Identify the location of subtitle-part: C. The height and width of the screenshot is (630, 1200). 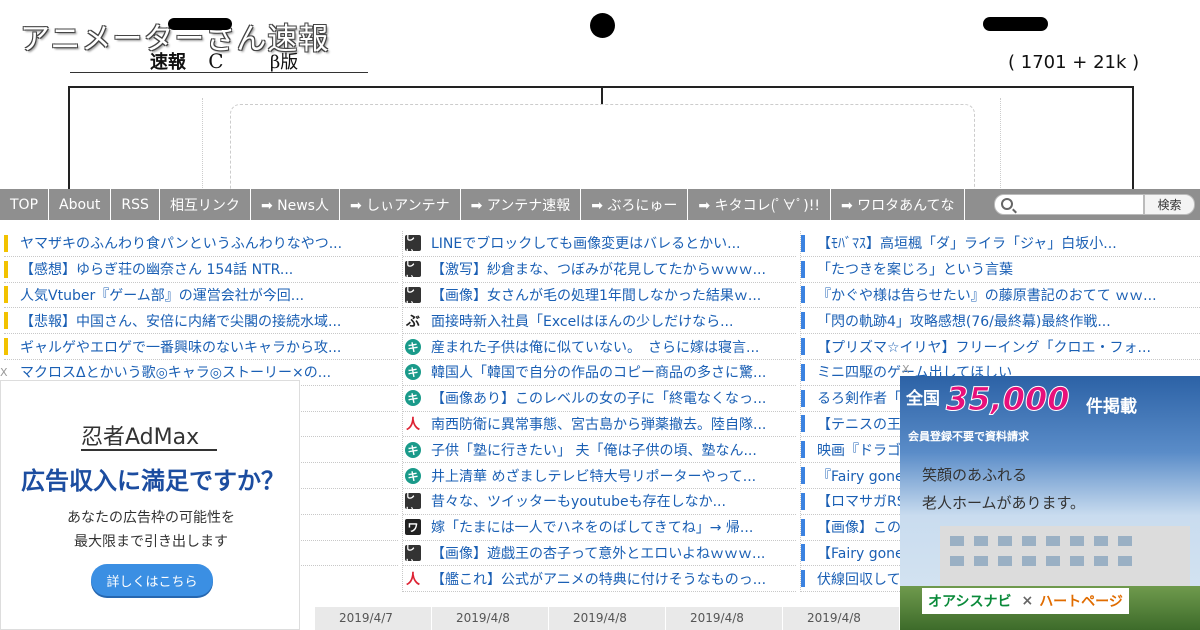
(216, 61).